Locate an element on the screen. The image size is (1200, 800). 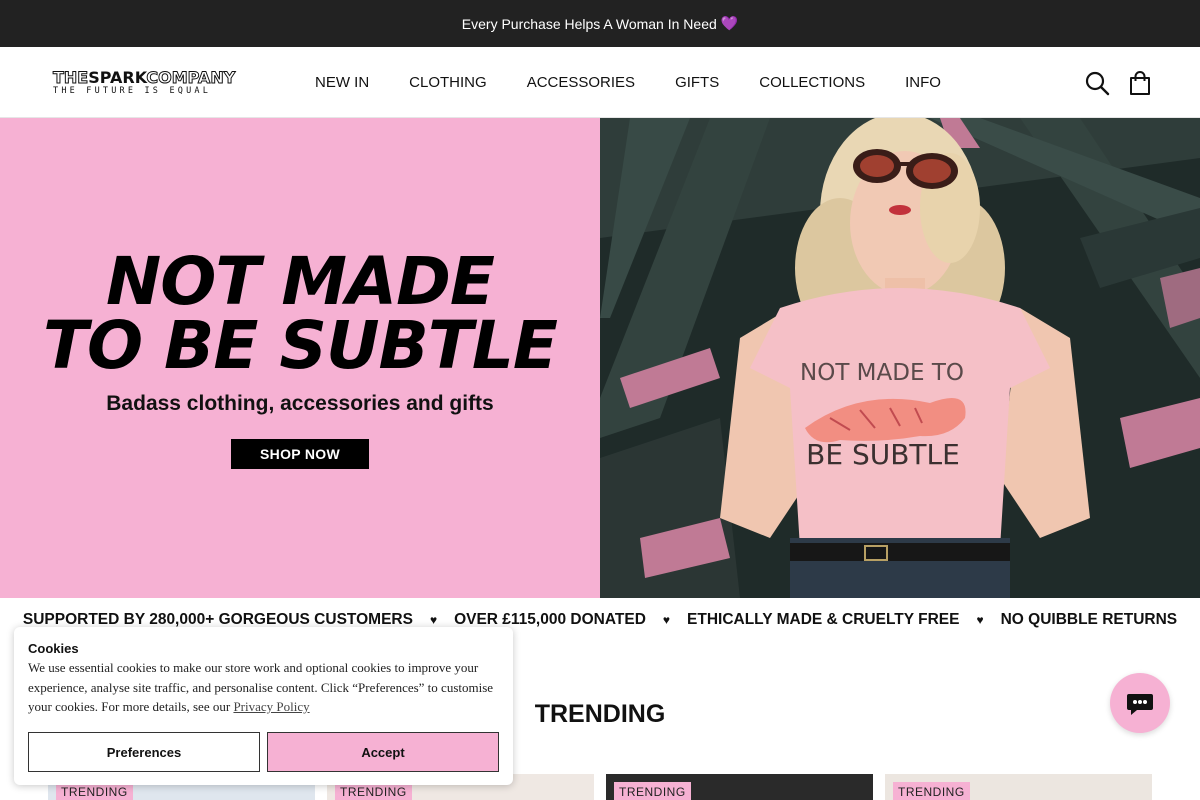
shirt-line2: BE SUBTLE is located at coordinates (883, 454).